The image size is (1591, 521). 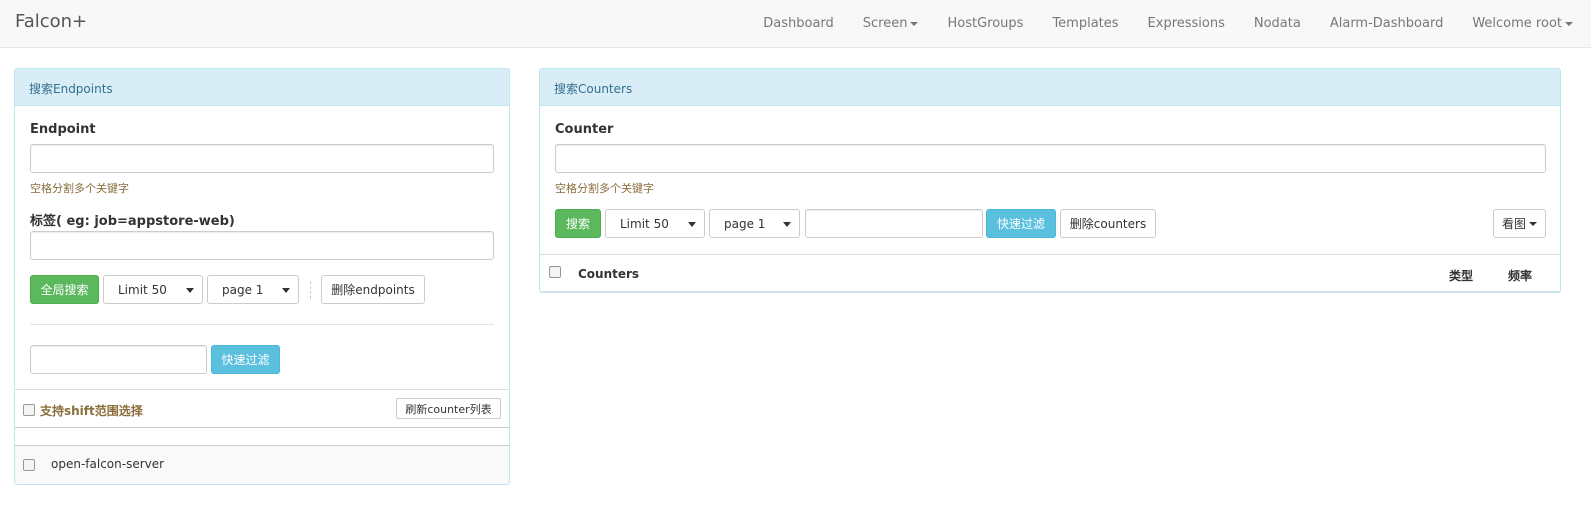 What do you see at coordinates (894, 223) in the screenshot?
I see `counter-filter-input` at bounding box center [894, 223].